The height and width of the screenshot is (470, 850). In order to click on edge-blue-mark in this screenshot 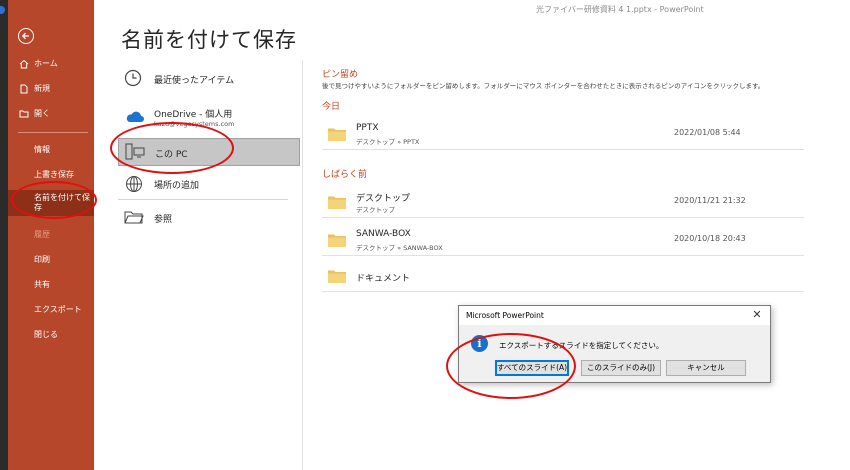, I will do `click(2, 10)`.